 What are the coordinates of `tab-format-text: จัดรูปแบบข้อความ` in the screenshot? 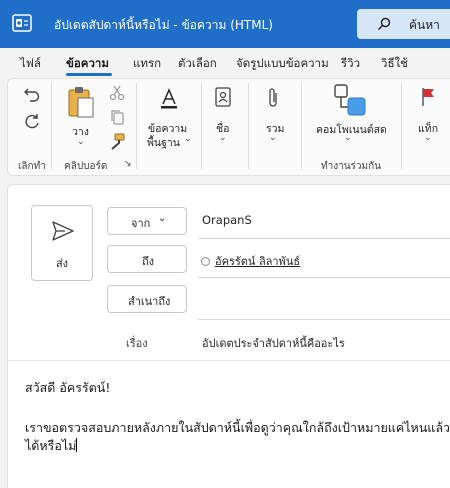 It's located at (282, 64).